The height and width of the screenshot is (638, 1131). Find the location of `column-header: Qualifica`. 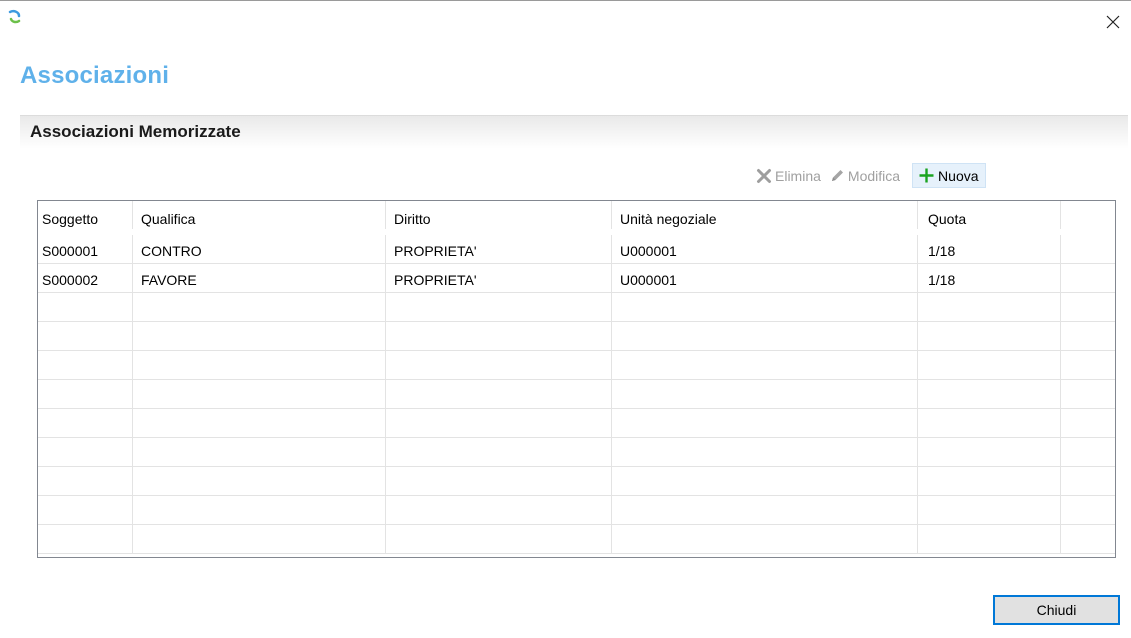

column-header: Qualifica is located at coordinates (259, 215).